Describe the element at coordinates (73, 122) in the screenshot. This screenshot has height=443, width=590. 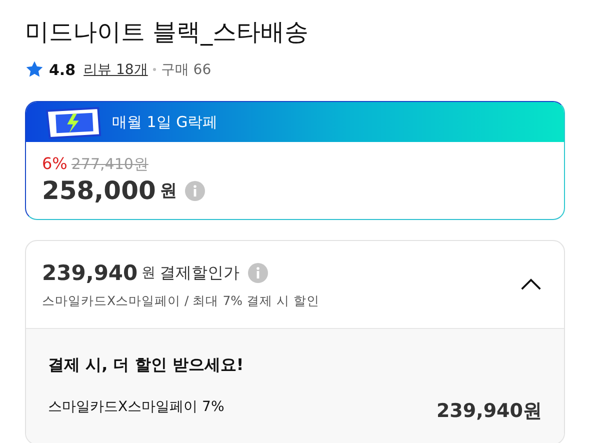
I see `logo-icon` at that location.